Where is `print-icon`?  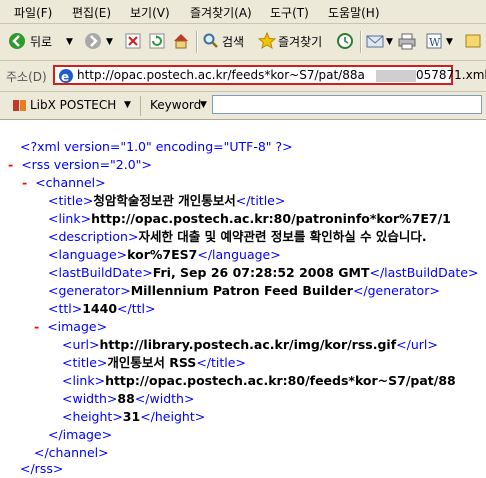 print-icon is located at coordinates (407, 41).